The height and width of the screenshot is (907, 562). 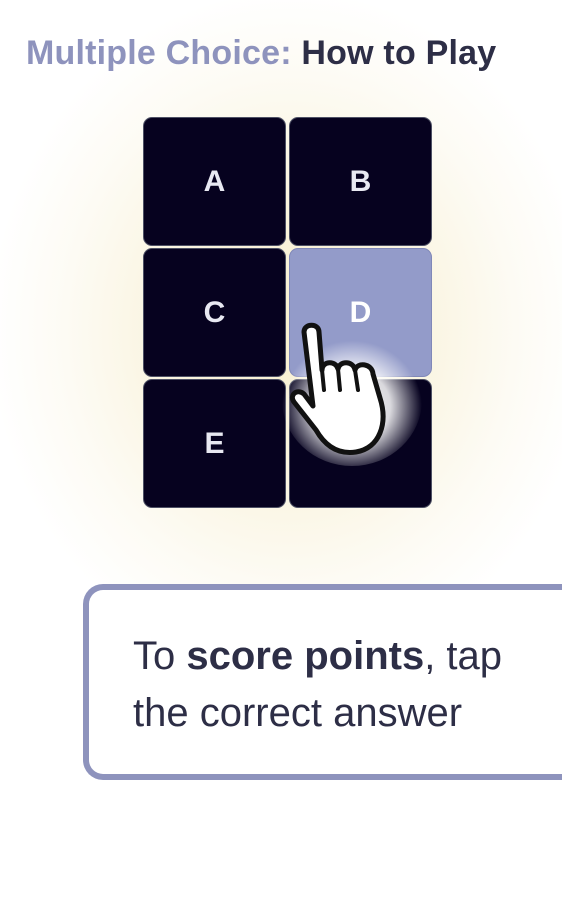 What do you see at coordinates (159, 53) in the screenshot?
I see `game-mode-label: Multiple Choice:` at bounding box center [159, 53].